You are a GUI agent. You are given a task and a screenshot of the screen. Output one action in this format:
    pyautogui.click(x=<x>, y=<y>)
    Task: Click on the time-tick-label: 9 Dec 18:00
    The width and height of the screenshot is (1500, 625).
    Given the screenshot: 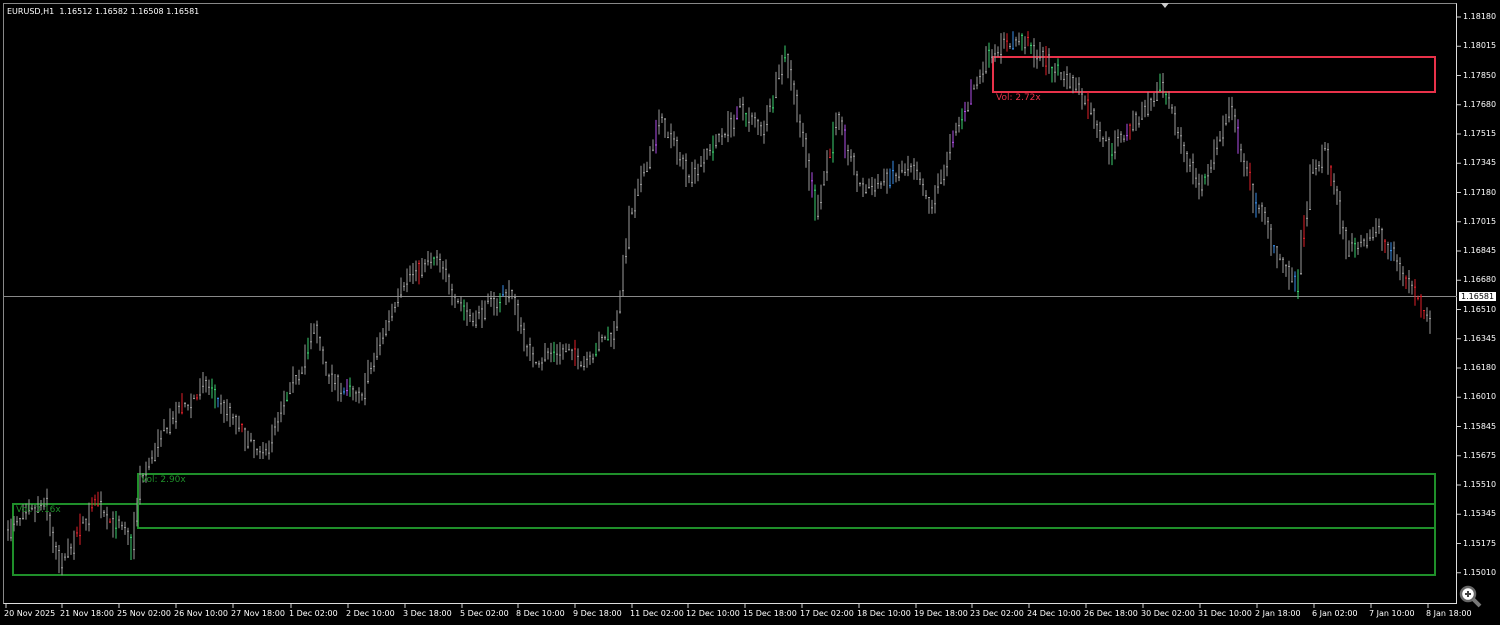 What is the action you would take?
    pyautogui.click(x=597, y=613)
    